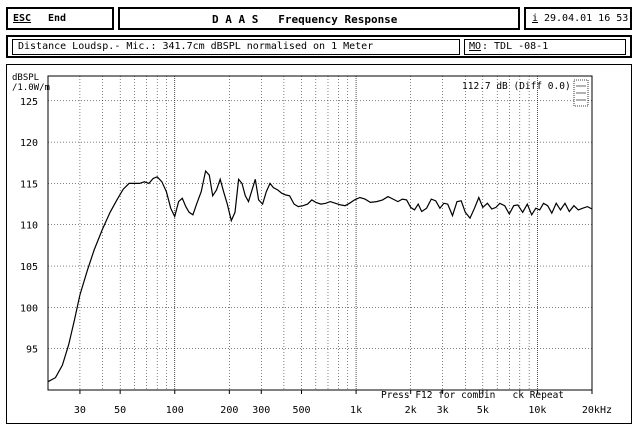  Describe the element at coordinates (581, 93) in the screenshot. I see `scroll-indicator` at that location.